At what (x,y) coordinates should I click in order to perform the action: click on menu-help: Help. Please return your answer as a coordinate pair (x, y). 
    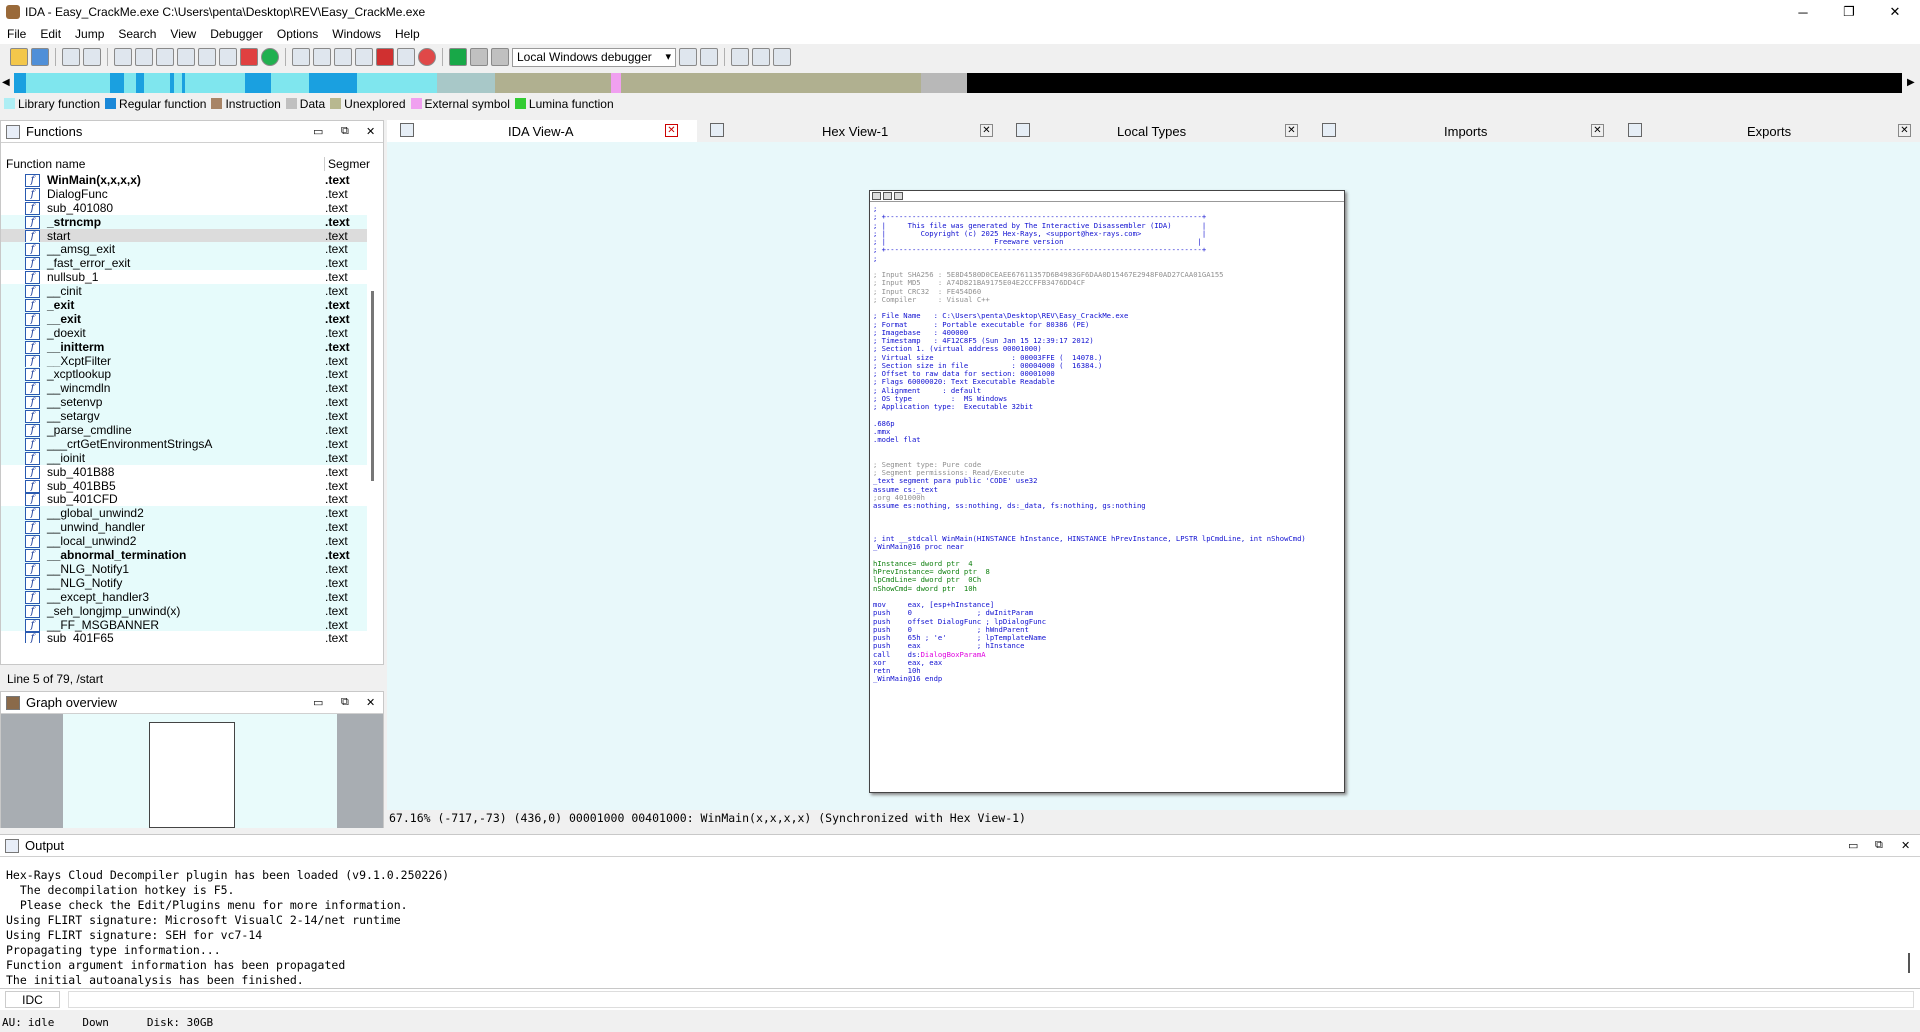
    Looking at the image, I should click on (407, 34).